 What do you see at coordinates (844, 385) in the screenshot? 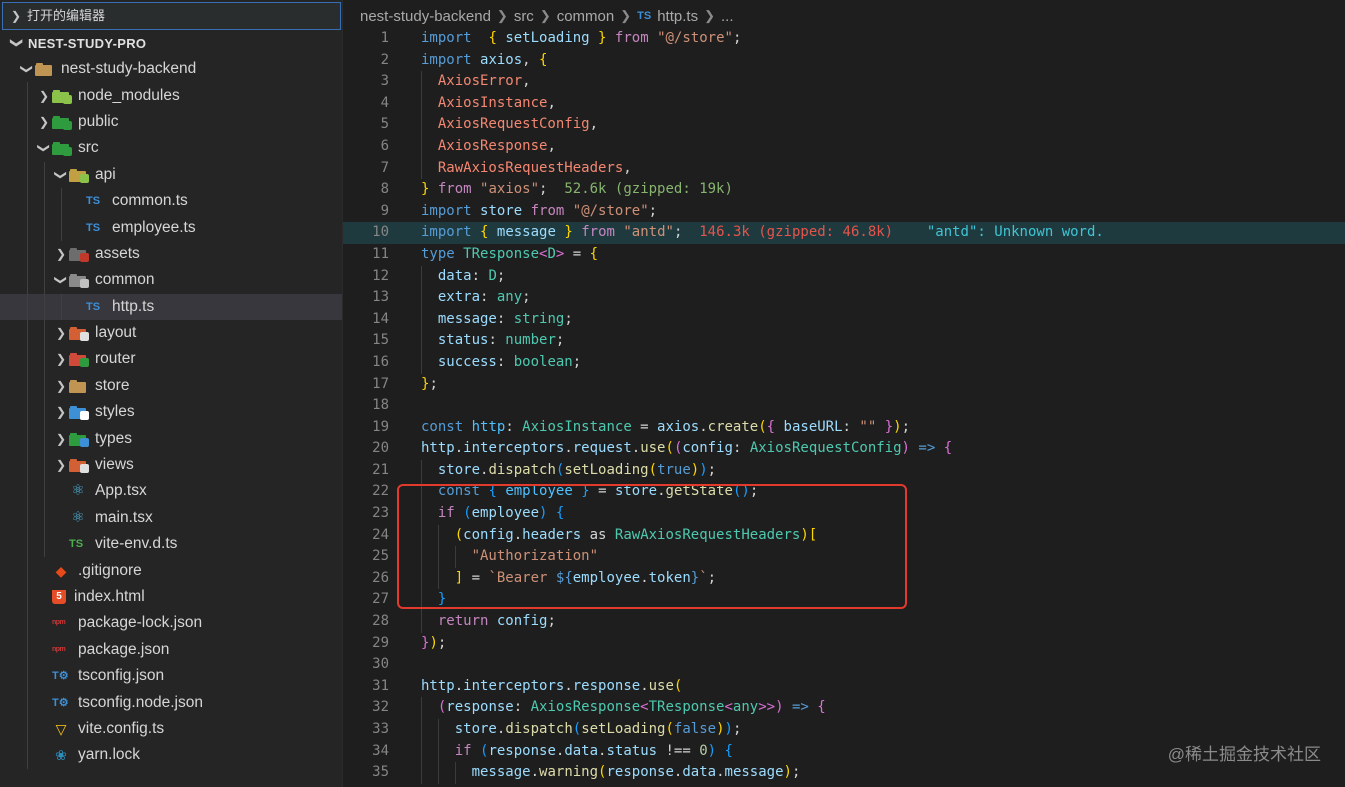
I see `code-line: 17};` at bounding box center [844, 385].